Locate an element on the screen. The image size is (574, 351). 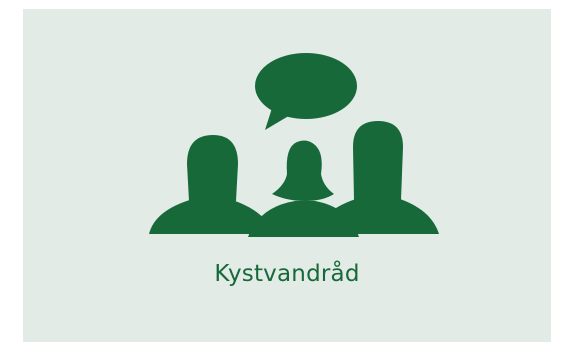
tile-label: Kystvandråd is located at coordinates (287, 274).